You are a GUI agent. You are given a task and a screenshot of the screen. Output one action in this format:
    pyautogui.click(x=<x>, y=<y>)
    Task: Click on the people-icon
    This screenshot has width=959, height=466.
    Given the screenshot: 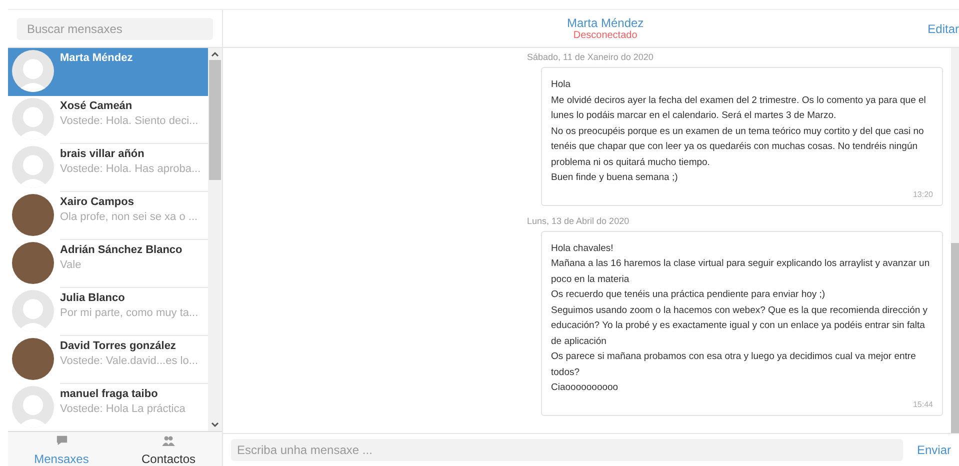 What is the action you would take?
    pyautogui.click(x=168, y=440)
    